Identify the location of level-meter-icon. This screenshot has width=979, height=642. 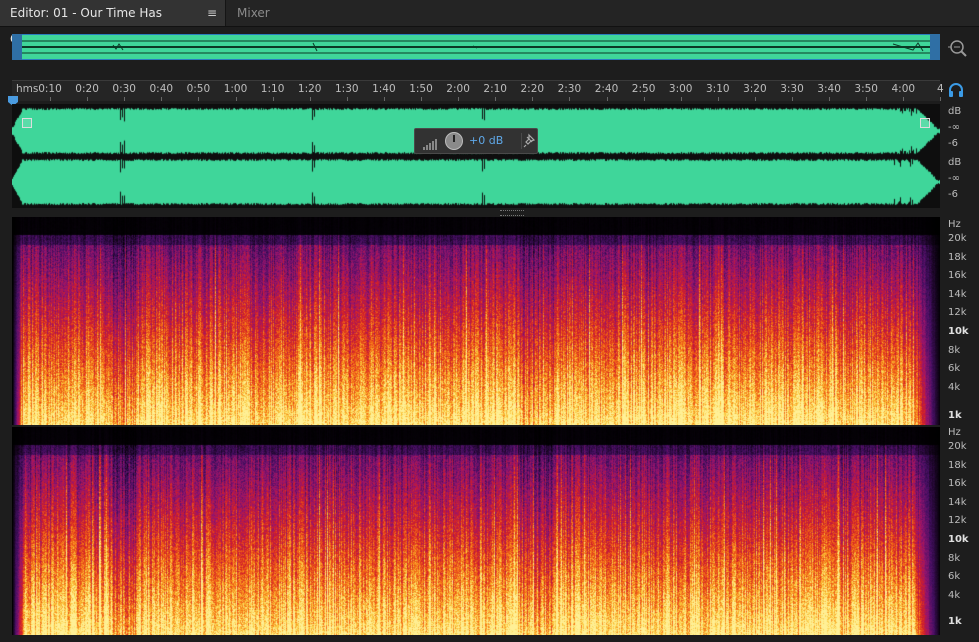
(431, 142).